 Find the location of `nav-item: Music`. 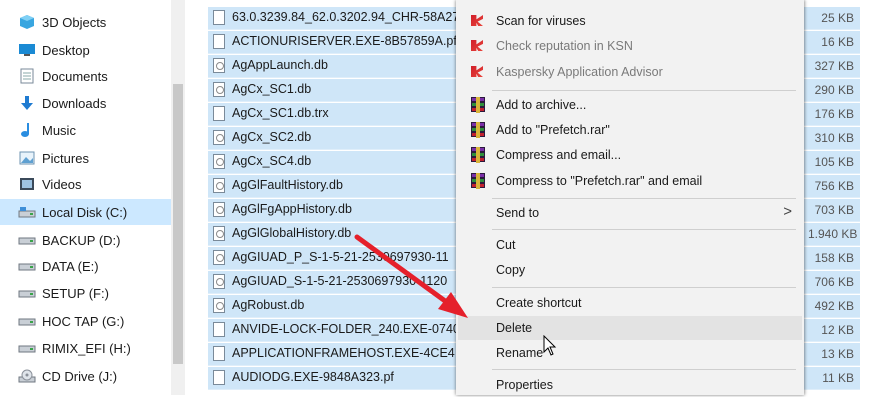

nav-item: Music is located at coordinates (85, 130).